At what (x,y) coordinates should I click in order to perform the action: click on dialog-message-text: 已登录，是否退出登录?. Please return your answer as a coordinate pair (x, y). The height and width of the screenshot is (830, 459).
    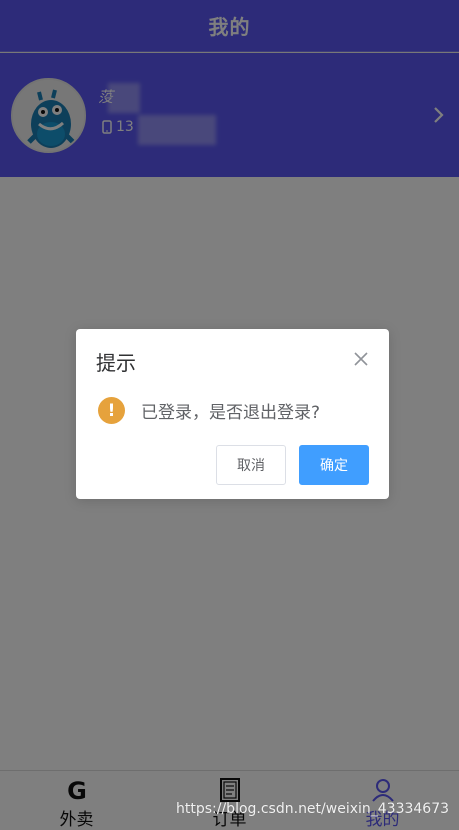
    Looking at the image, I should click on (231, 413).